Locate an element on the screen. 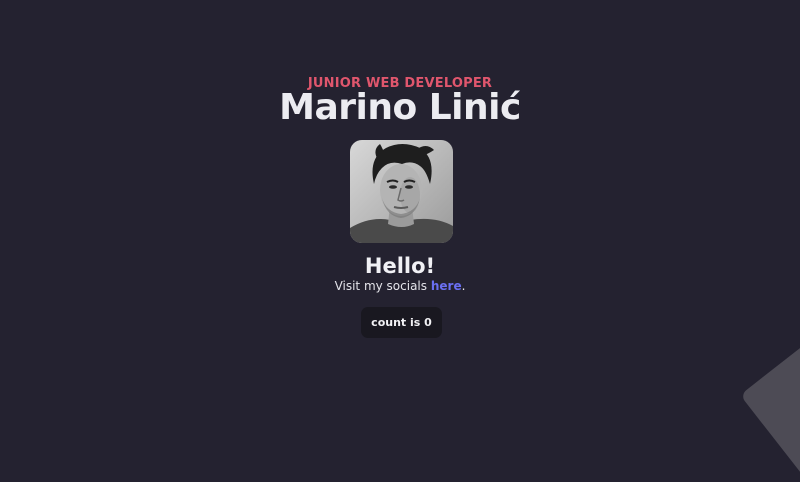 Image resolution: width=800 pixels, height=482 pixels. page-title: Marino Linić is located at coordinates (400, 107).